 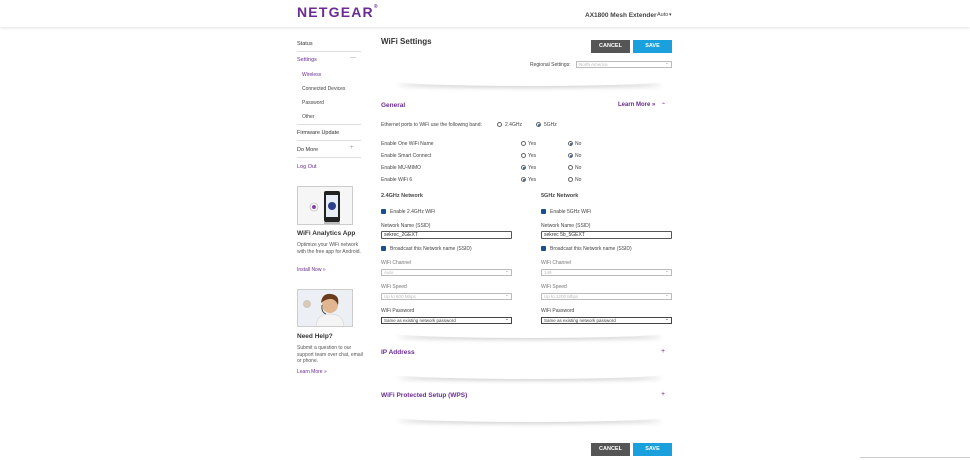 I want to click on sidebar-sub-password: Password, so click(x=313, y=103).